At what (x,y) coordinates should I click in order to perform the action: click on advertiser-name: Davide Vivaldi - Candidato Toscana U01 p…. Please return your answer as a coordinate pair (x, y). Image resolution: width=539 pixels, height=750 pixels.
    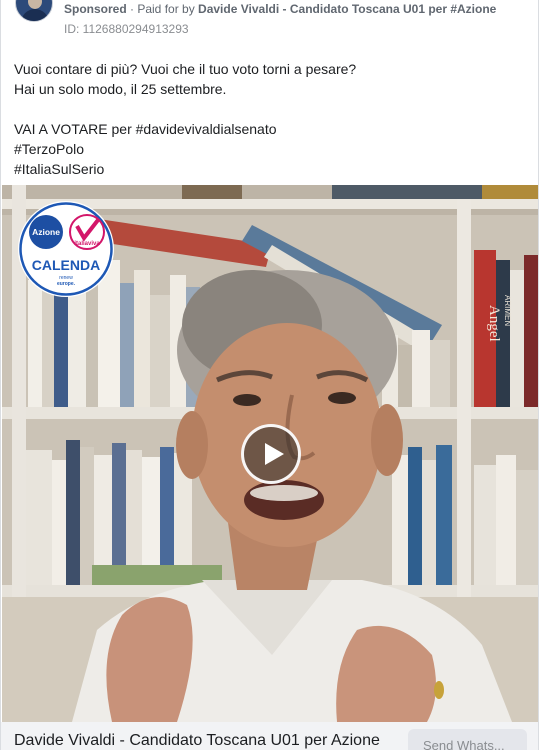
    Looking at the image, I should click on (347, 9).